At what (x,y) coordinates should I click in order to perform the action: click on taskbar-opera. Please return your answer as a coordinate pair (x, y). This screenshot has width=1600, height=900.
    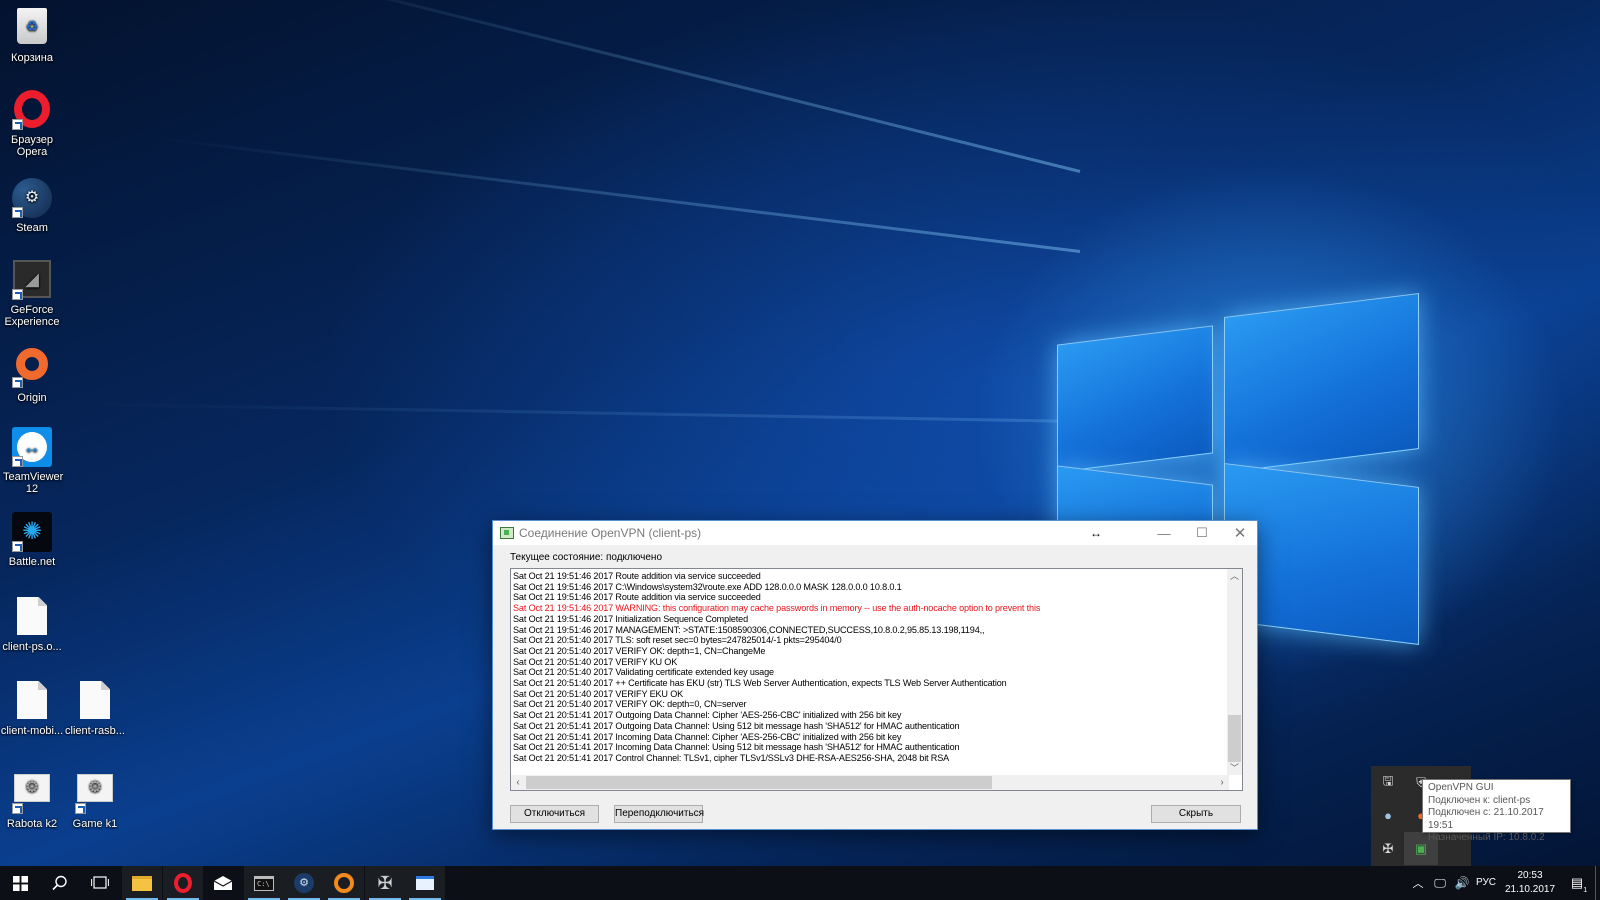
    Looking at the image, I should click on (183, 883).